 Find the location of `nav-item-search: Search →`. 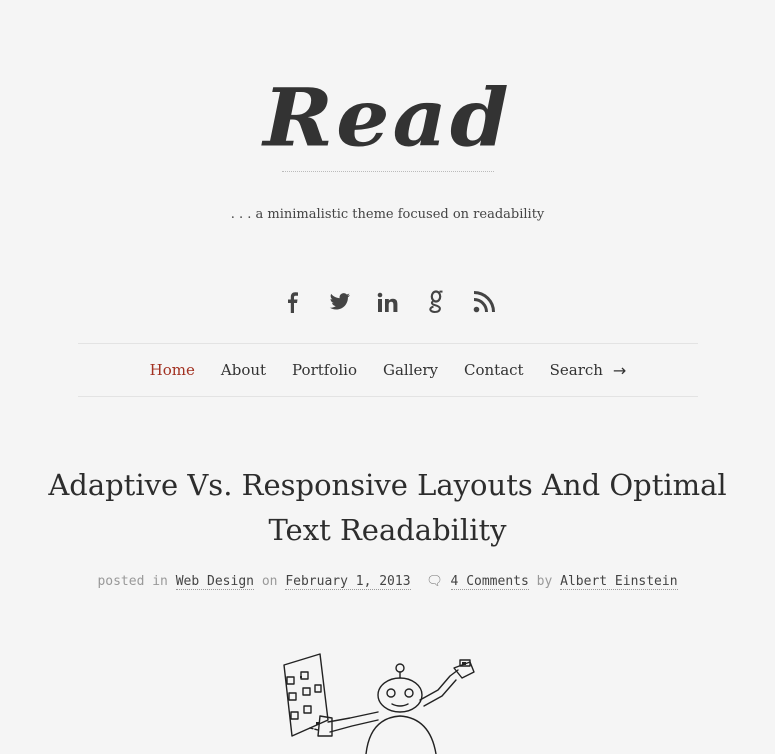

nav-item-search: Search → is located at coordinates (588, 370).